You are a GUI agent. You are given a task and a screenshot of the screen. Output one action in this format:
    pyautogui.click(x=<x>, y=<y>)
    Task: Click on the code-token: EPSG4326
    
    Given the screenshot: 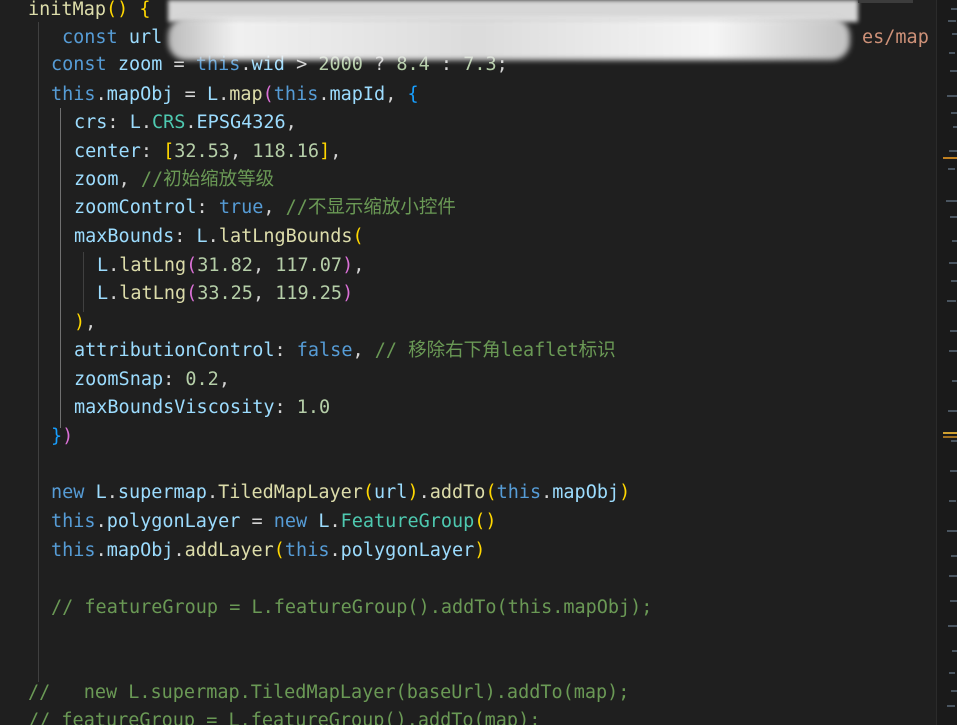 What is the action you would take?
    pyautogui.click(x=241, y=122)
    